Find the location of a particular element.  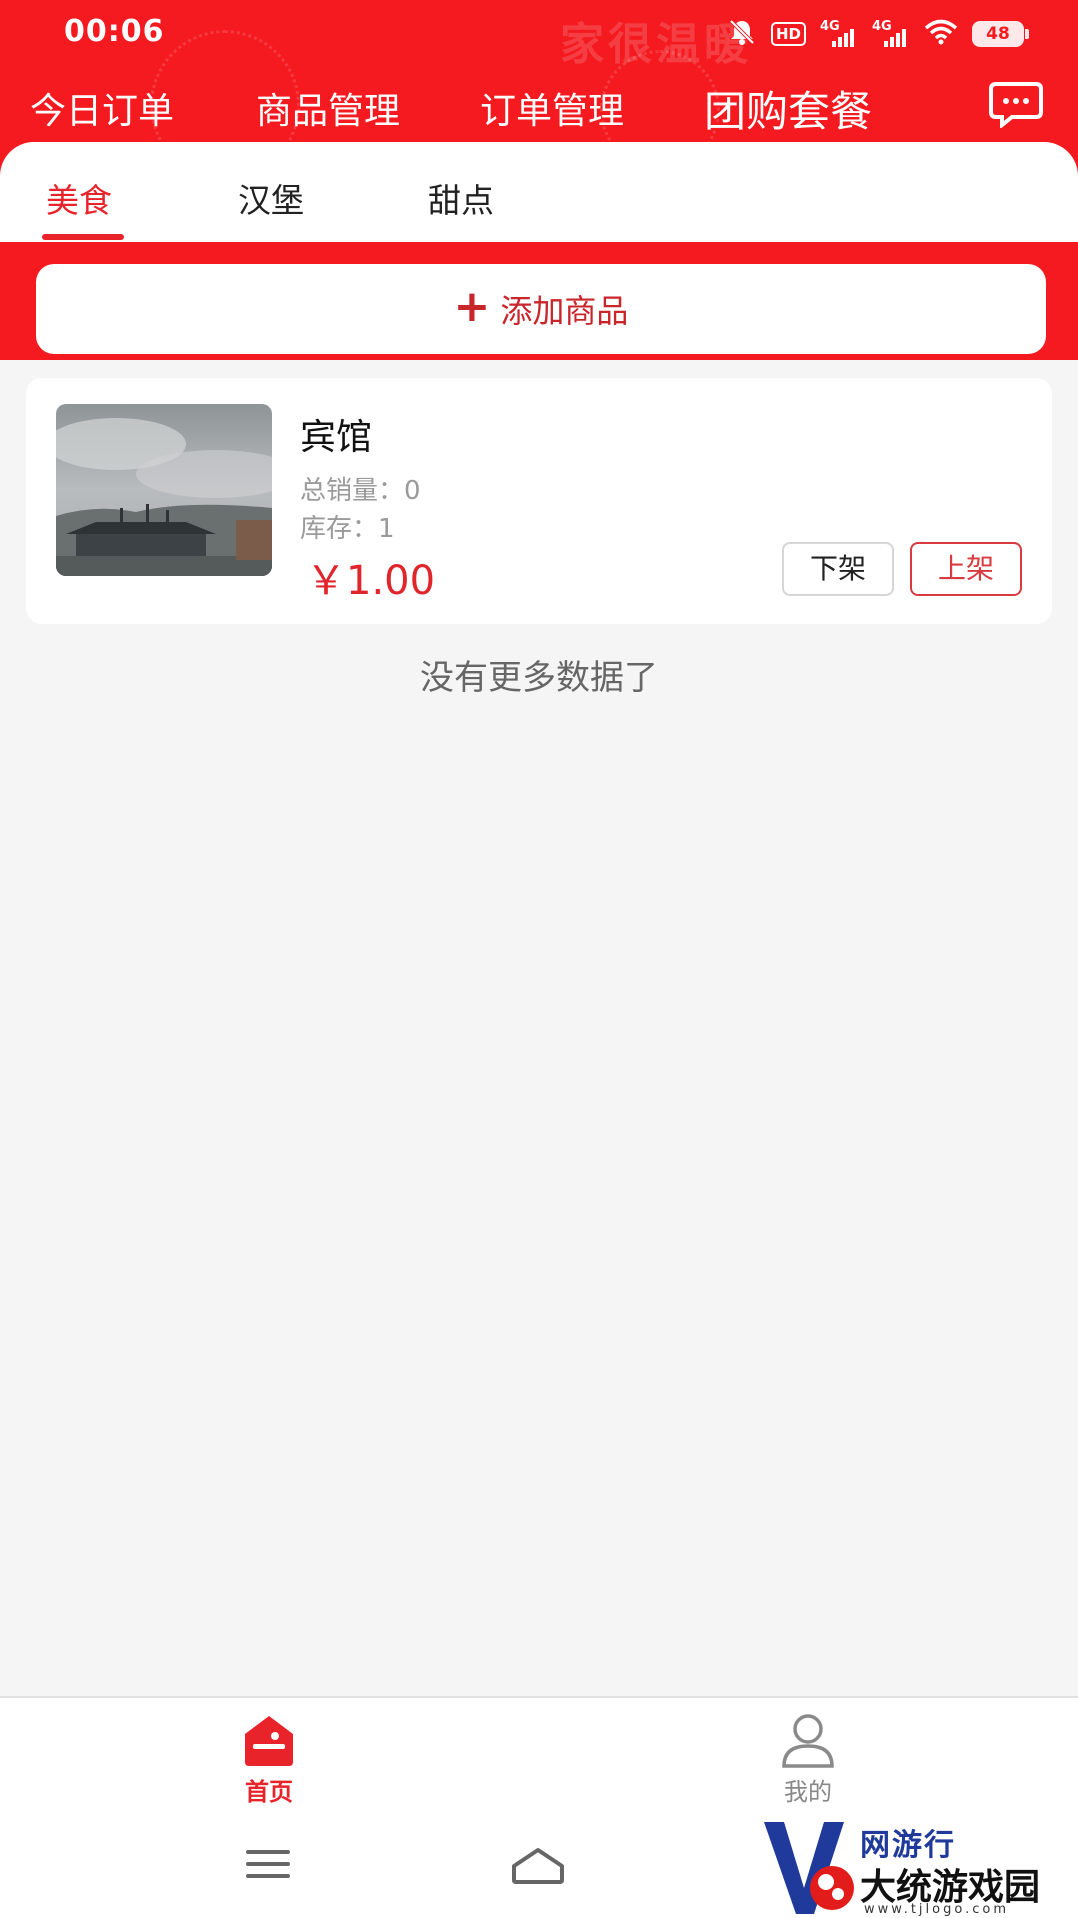

off-shelf-button: 下架 is located at coordinates (838, 569).